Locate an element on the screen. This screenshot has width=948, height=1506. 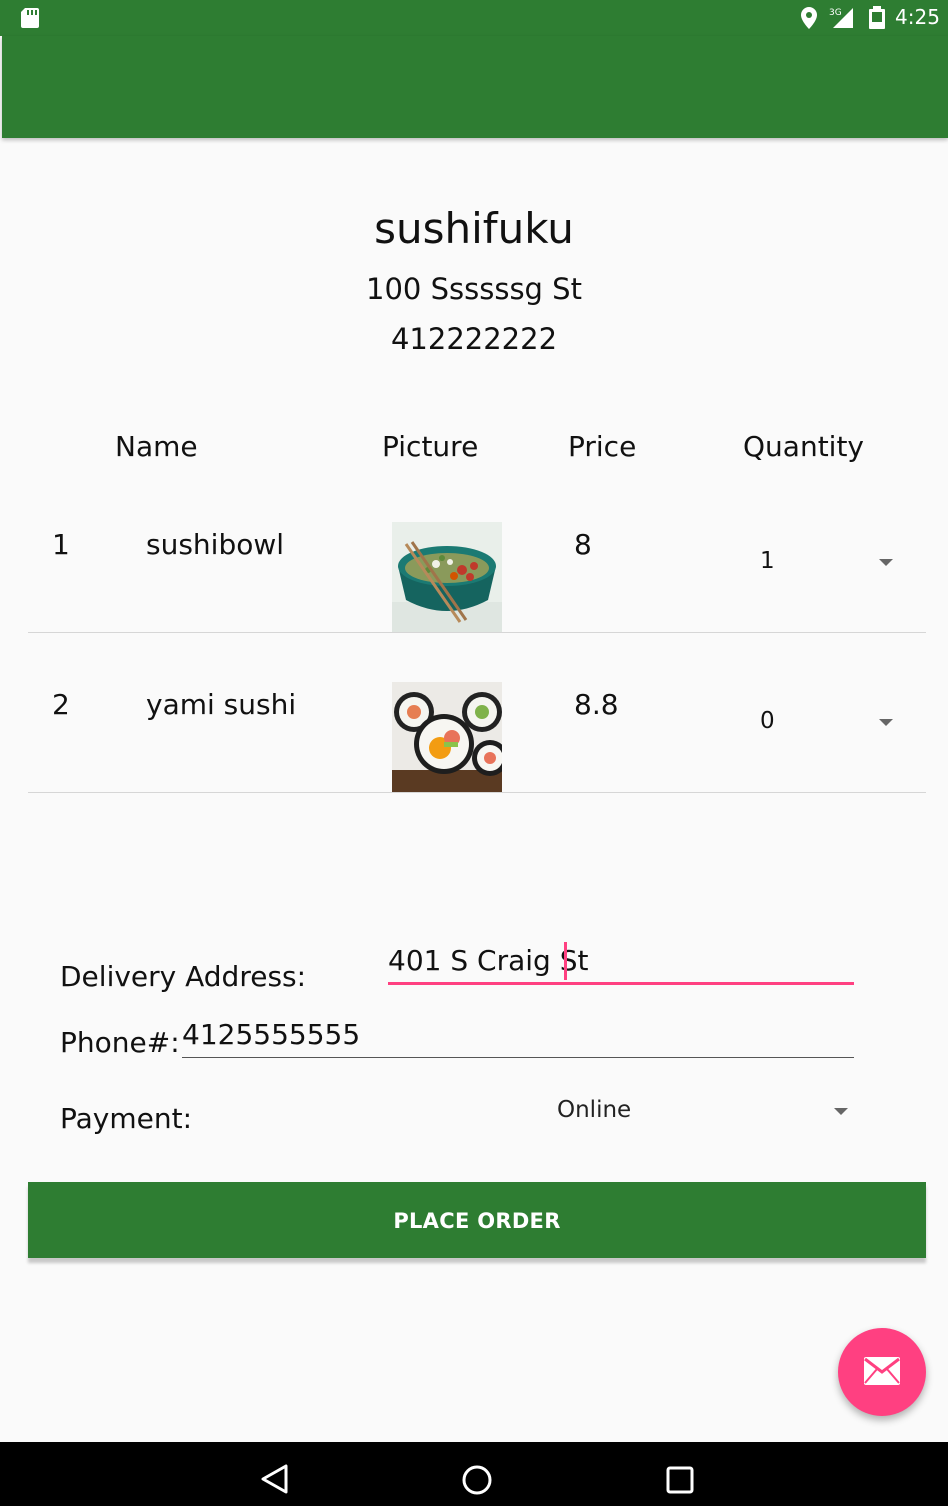
home-icon is located at coordinates (477, 1480).